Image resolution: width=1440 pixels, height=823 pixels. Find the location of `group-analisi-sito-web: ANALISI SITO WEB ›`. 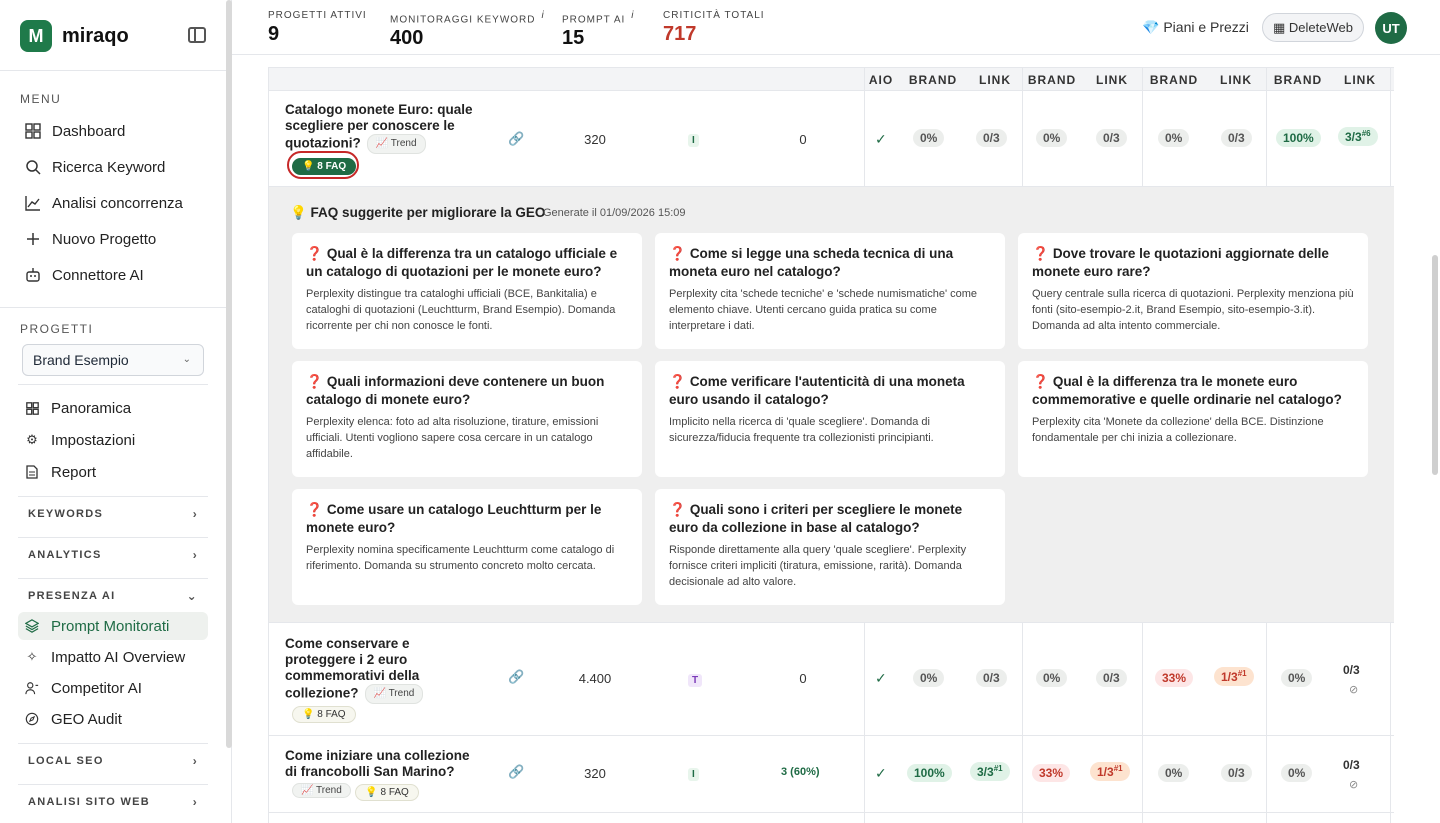

group-analisi-sito-web: ANALISI SITO WEB › is located at coordinates (113, 802).